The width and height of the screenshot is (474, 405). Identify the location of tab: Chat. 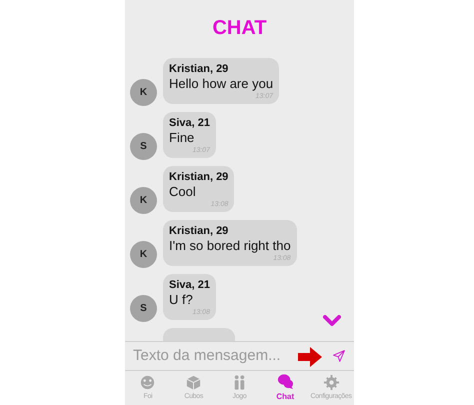
(285, 388).